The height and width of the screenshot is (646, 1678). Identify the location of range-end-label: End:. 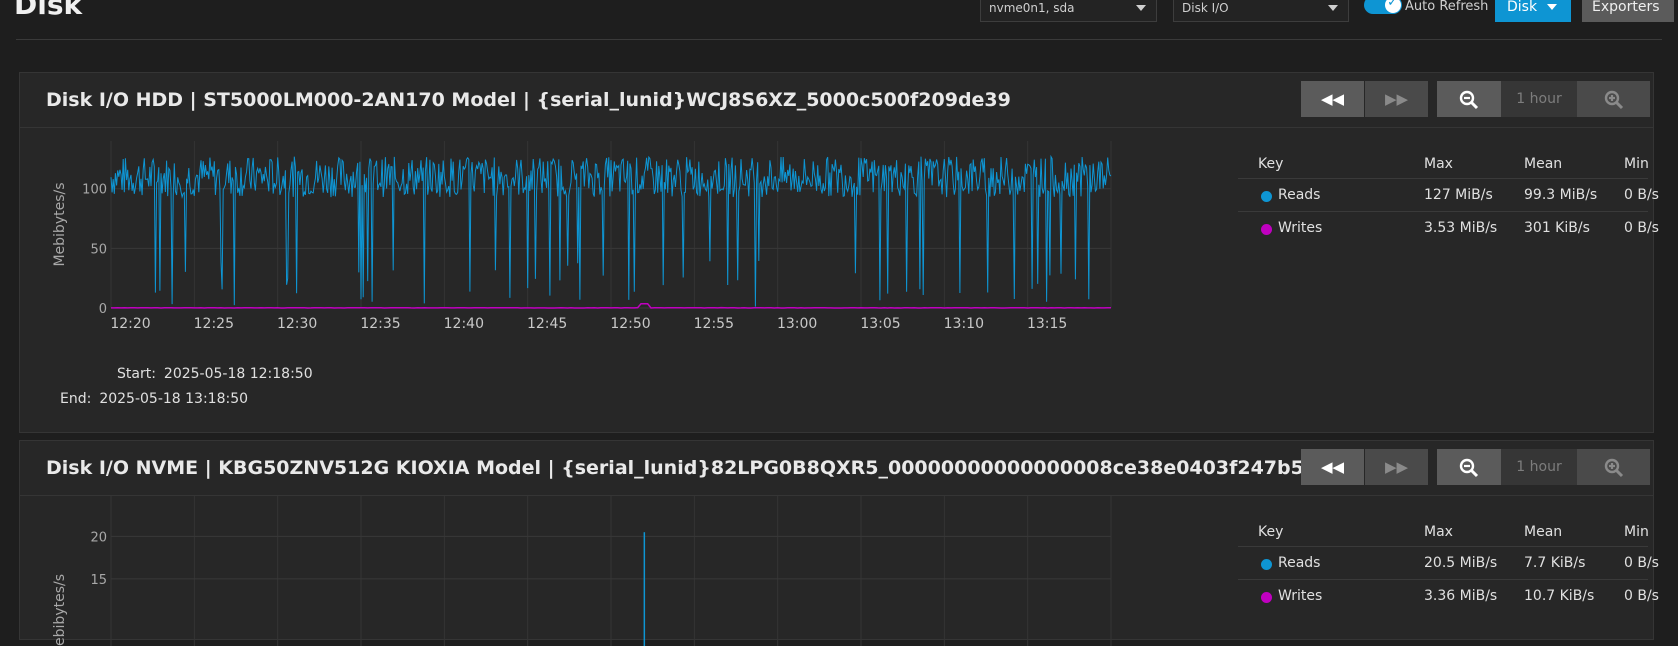
(76, 399).